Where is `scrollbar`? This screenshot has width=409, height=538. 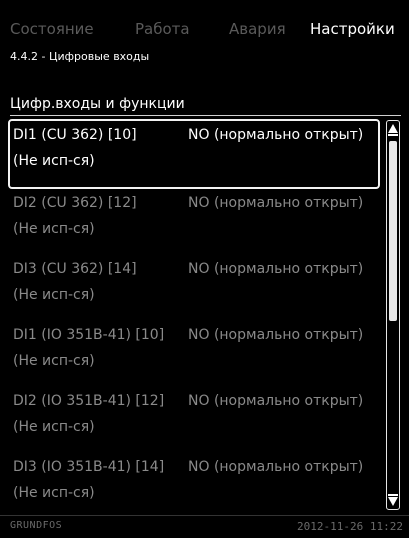
scrollbar is located at coordinates (393, 315).